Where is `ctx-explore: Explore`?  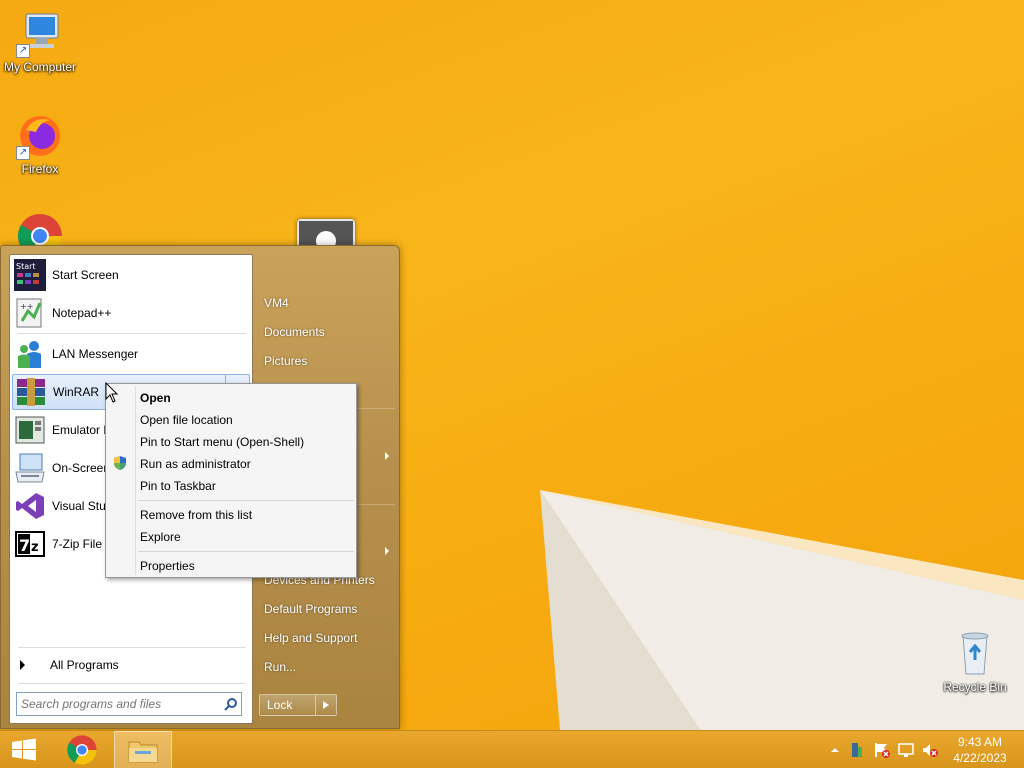
ctx-explore: Explore is located at coordinates (160, 537).